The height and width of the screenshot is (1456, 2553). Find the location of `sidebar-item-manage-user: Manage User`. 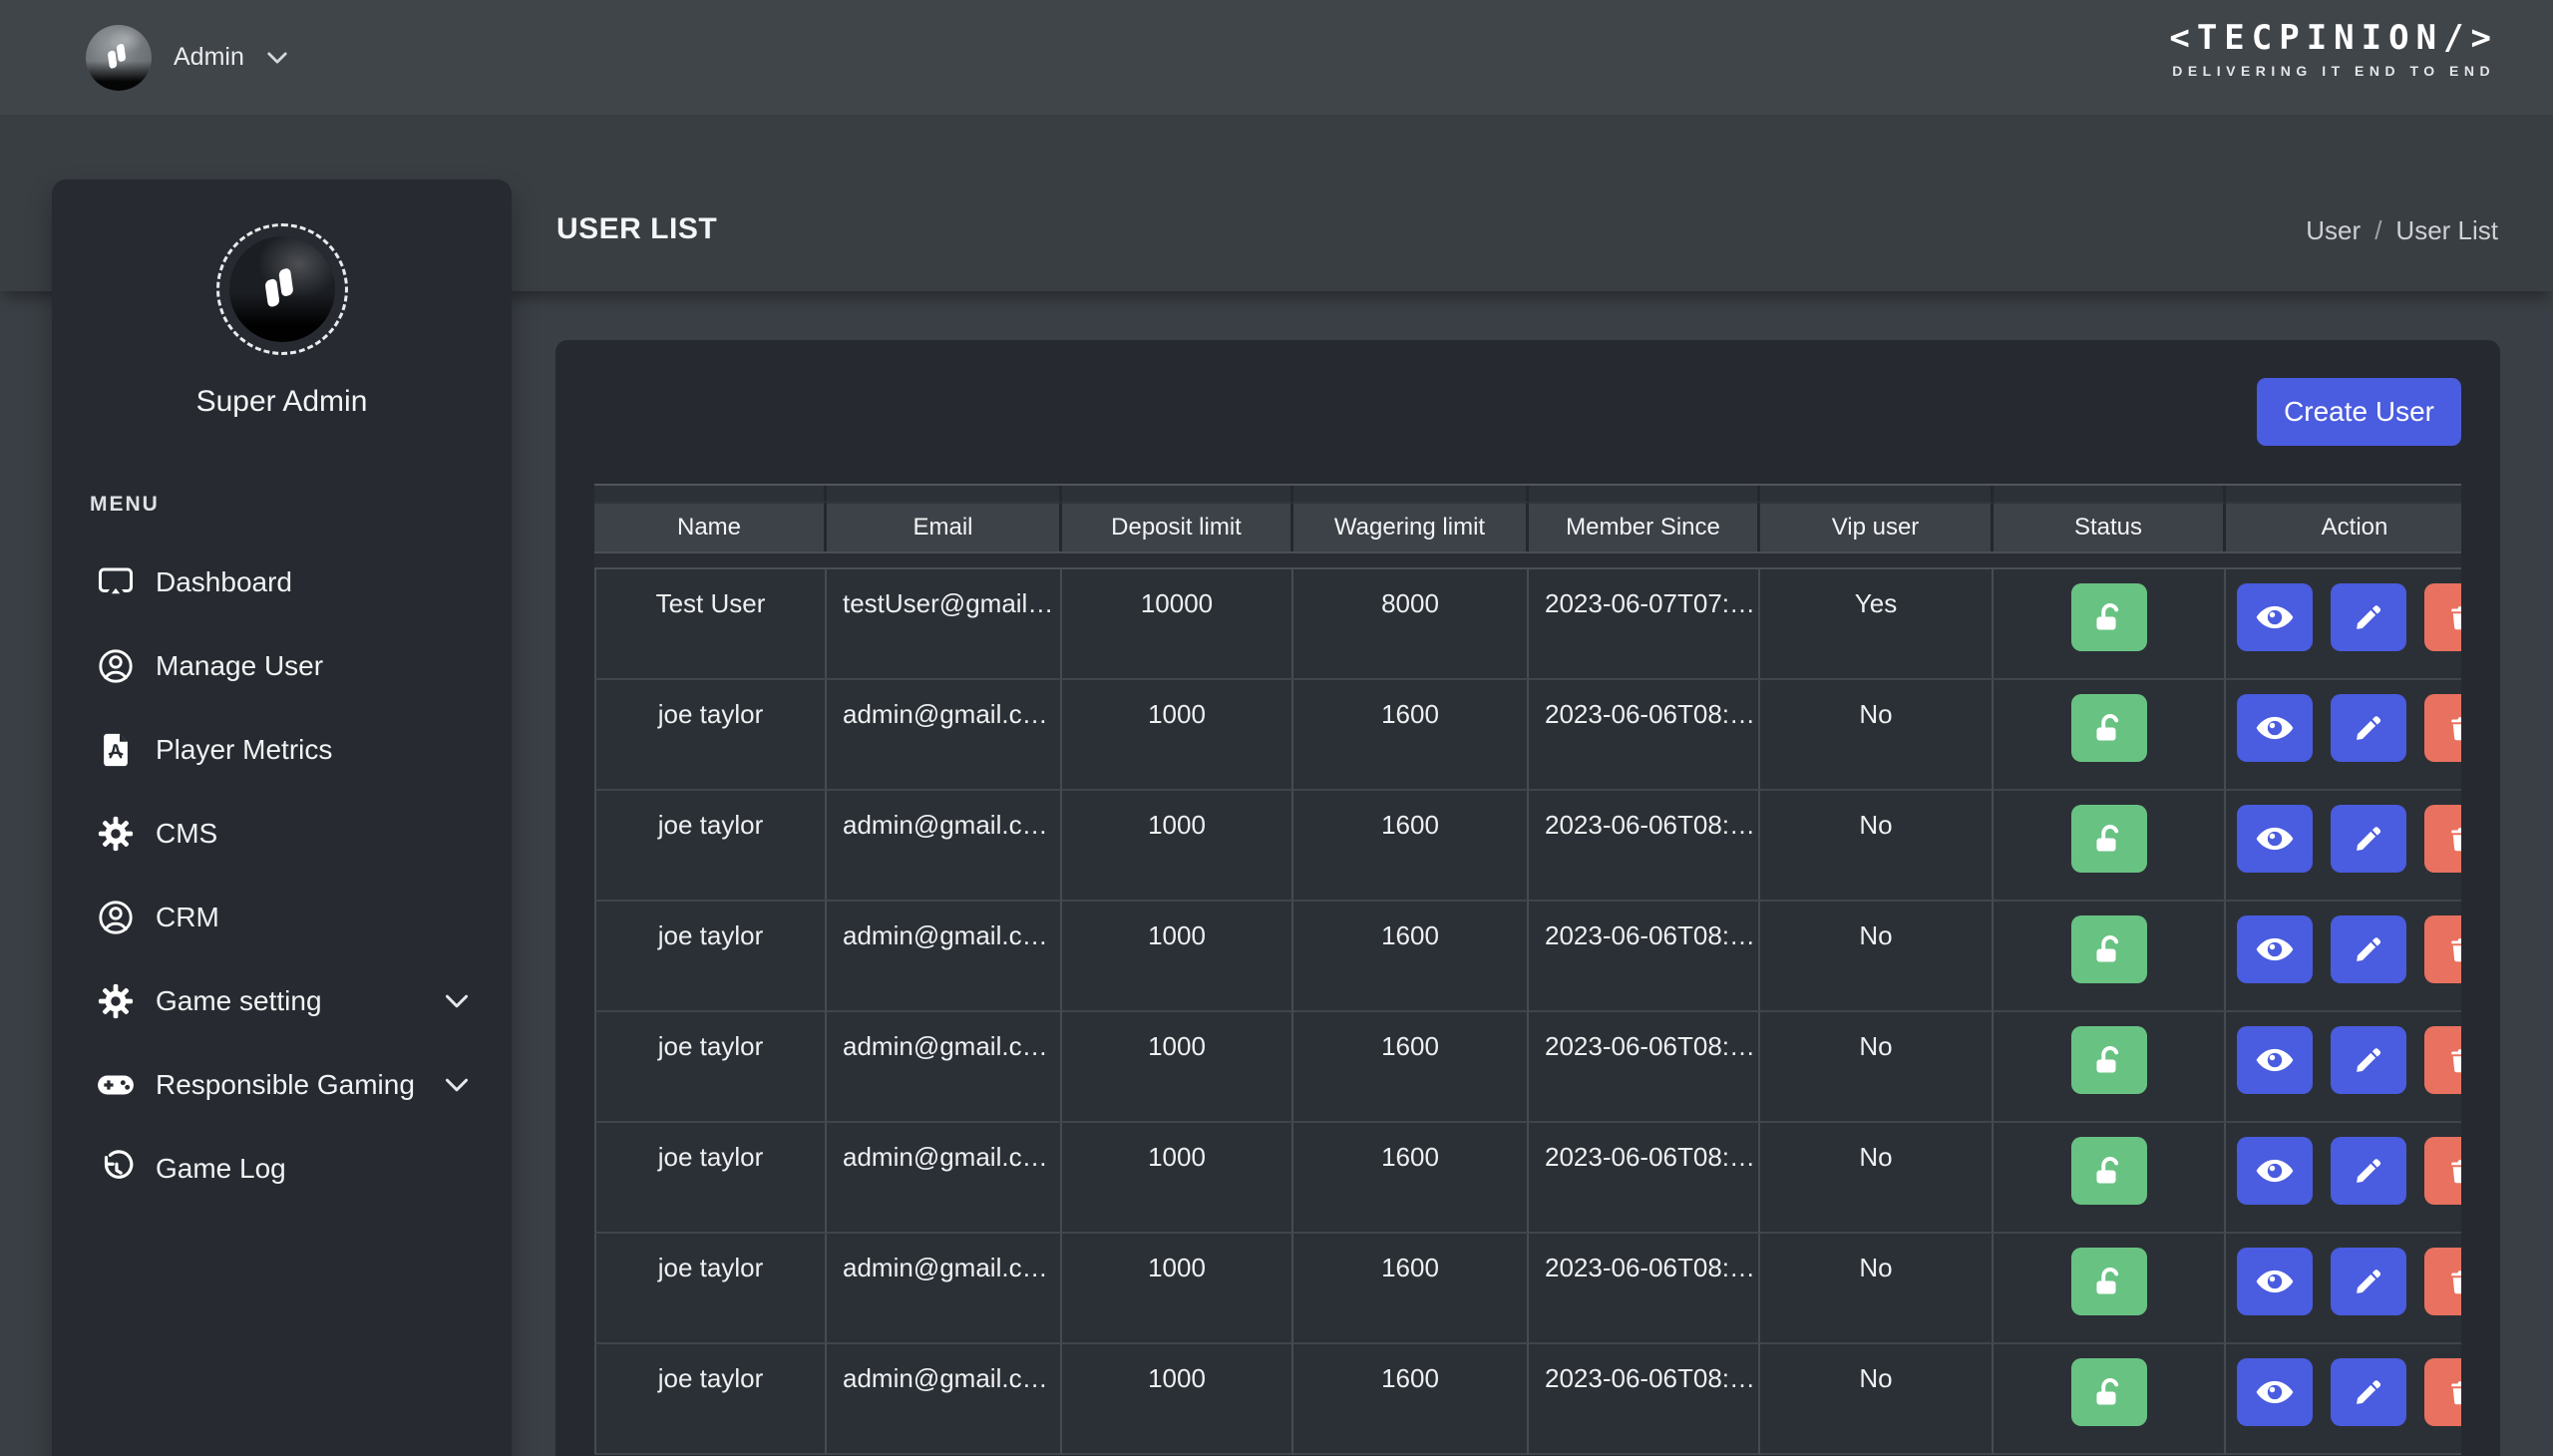

sidebar-item-manage-user: Manage User is located at coordinates (282, 666).